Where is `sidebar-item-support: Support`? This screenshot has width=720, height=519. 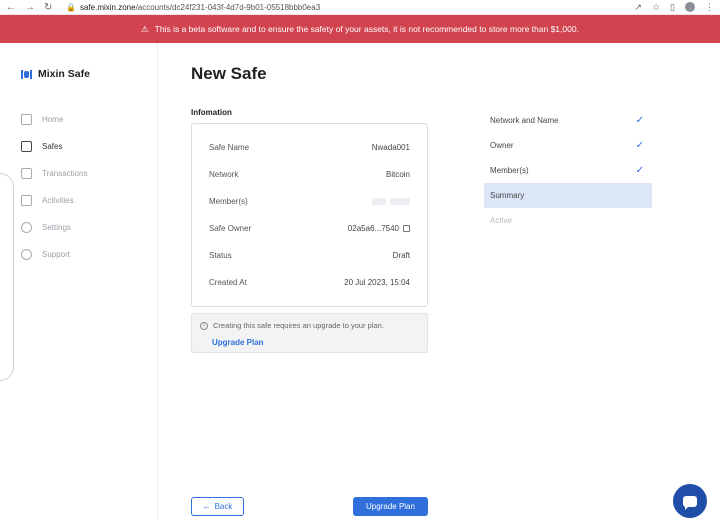
sidebar-item-support: Support is located at coordinates (54, 254).